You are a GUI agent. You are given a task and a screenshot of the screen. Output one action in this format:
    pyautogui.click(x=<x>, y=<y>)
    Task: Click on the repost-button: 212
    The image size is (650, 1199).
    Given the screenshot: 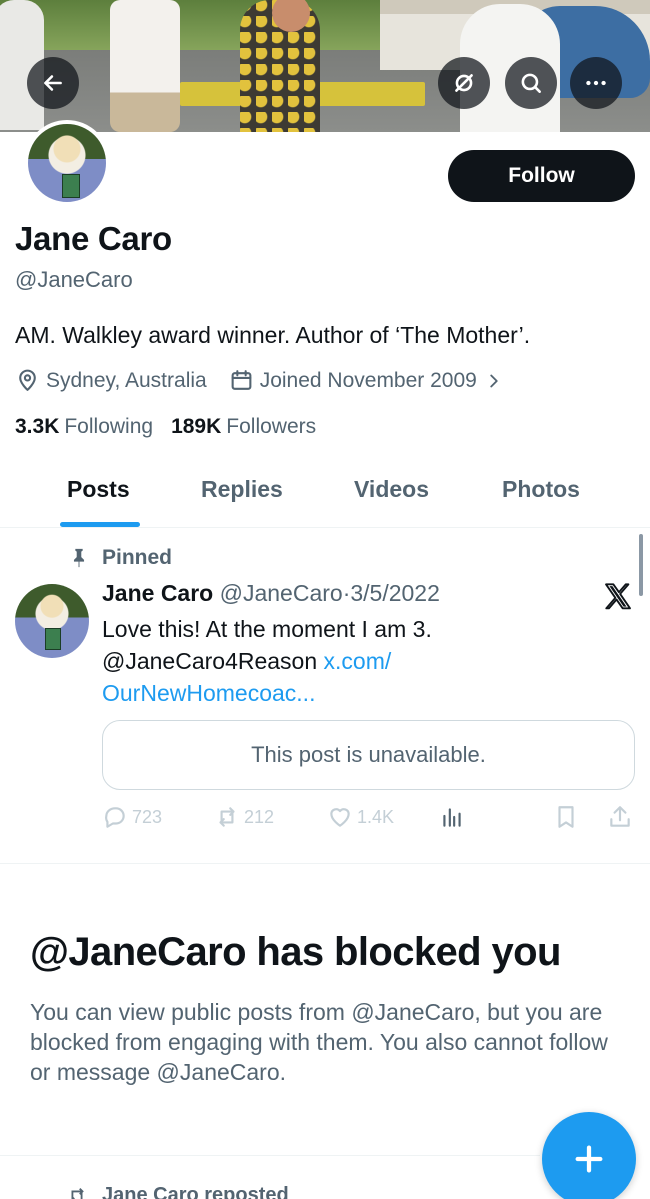 What is the action you would take?
    pyautogui.click(x=244, y=817)
    